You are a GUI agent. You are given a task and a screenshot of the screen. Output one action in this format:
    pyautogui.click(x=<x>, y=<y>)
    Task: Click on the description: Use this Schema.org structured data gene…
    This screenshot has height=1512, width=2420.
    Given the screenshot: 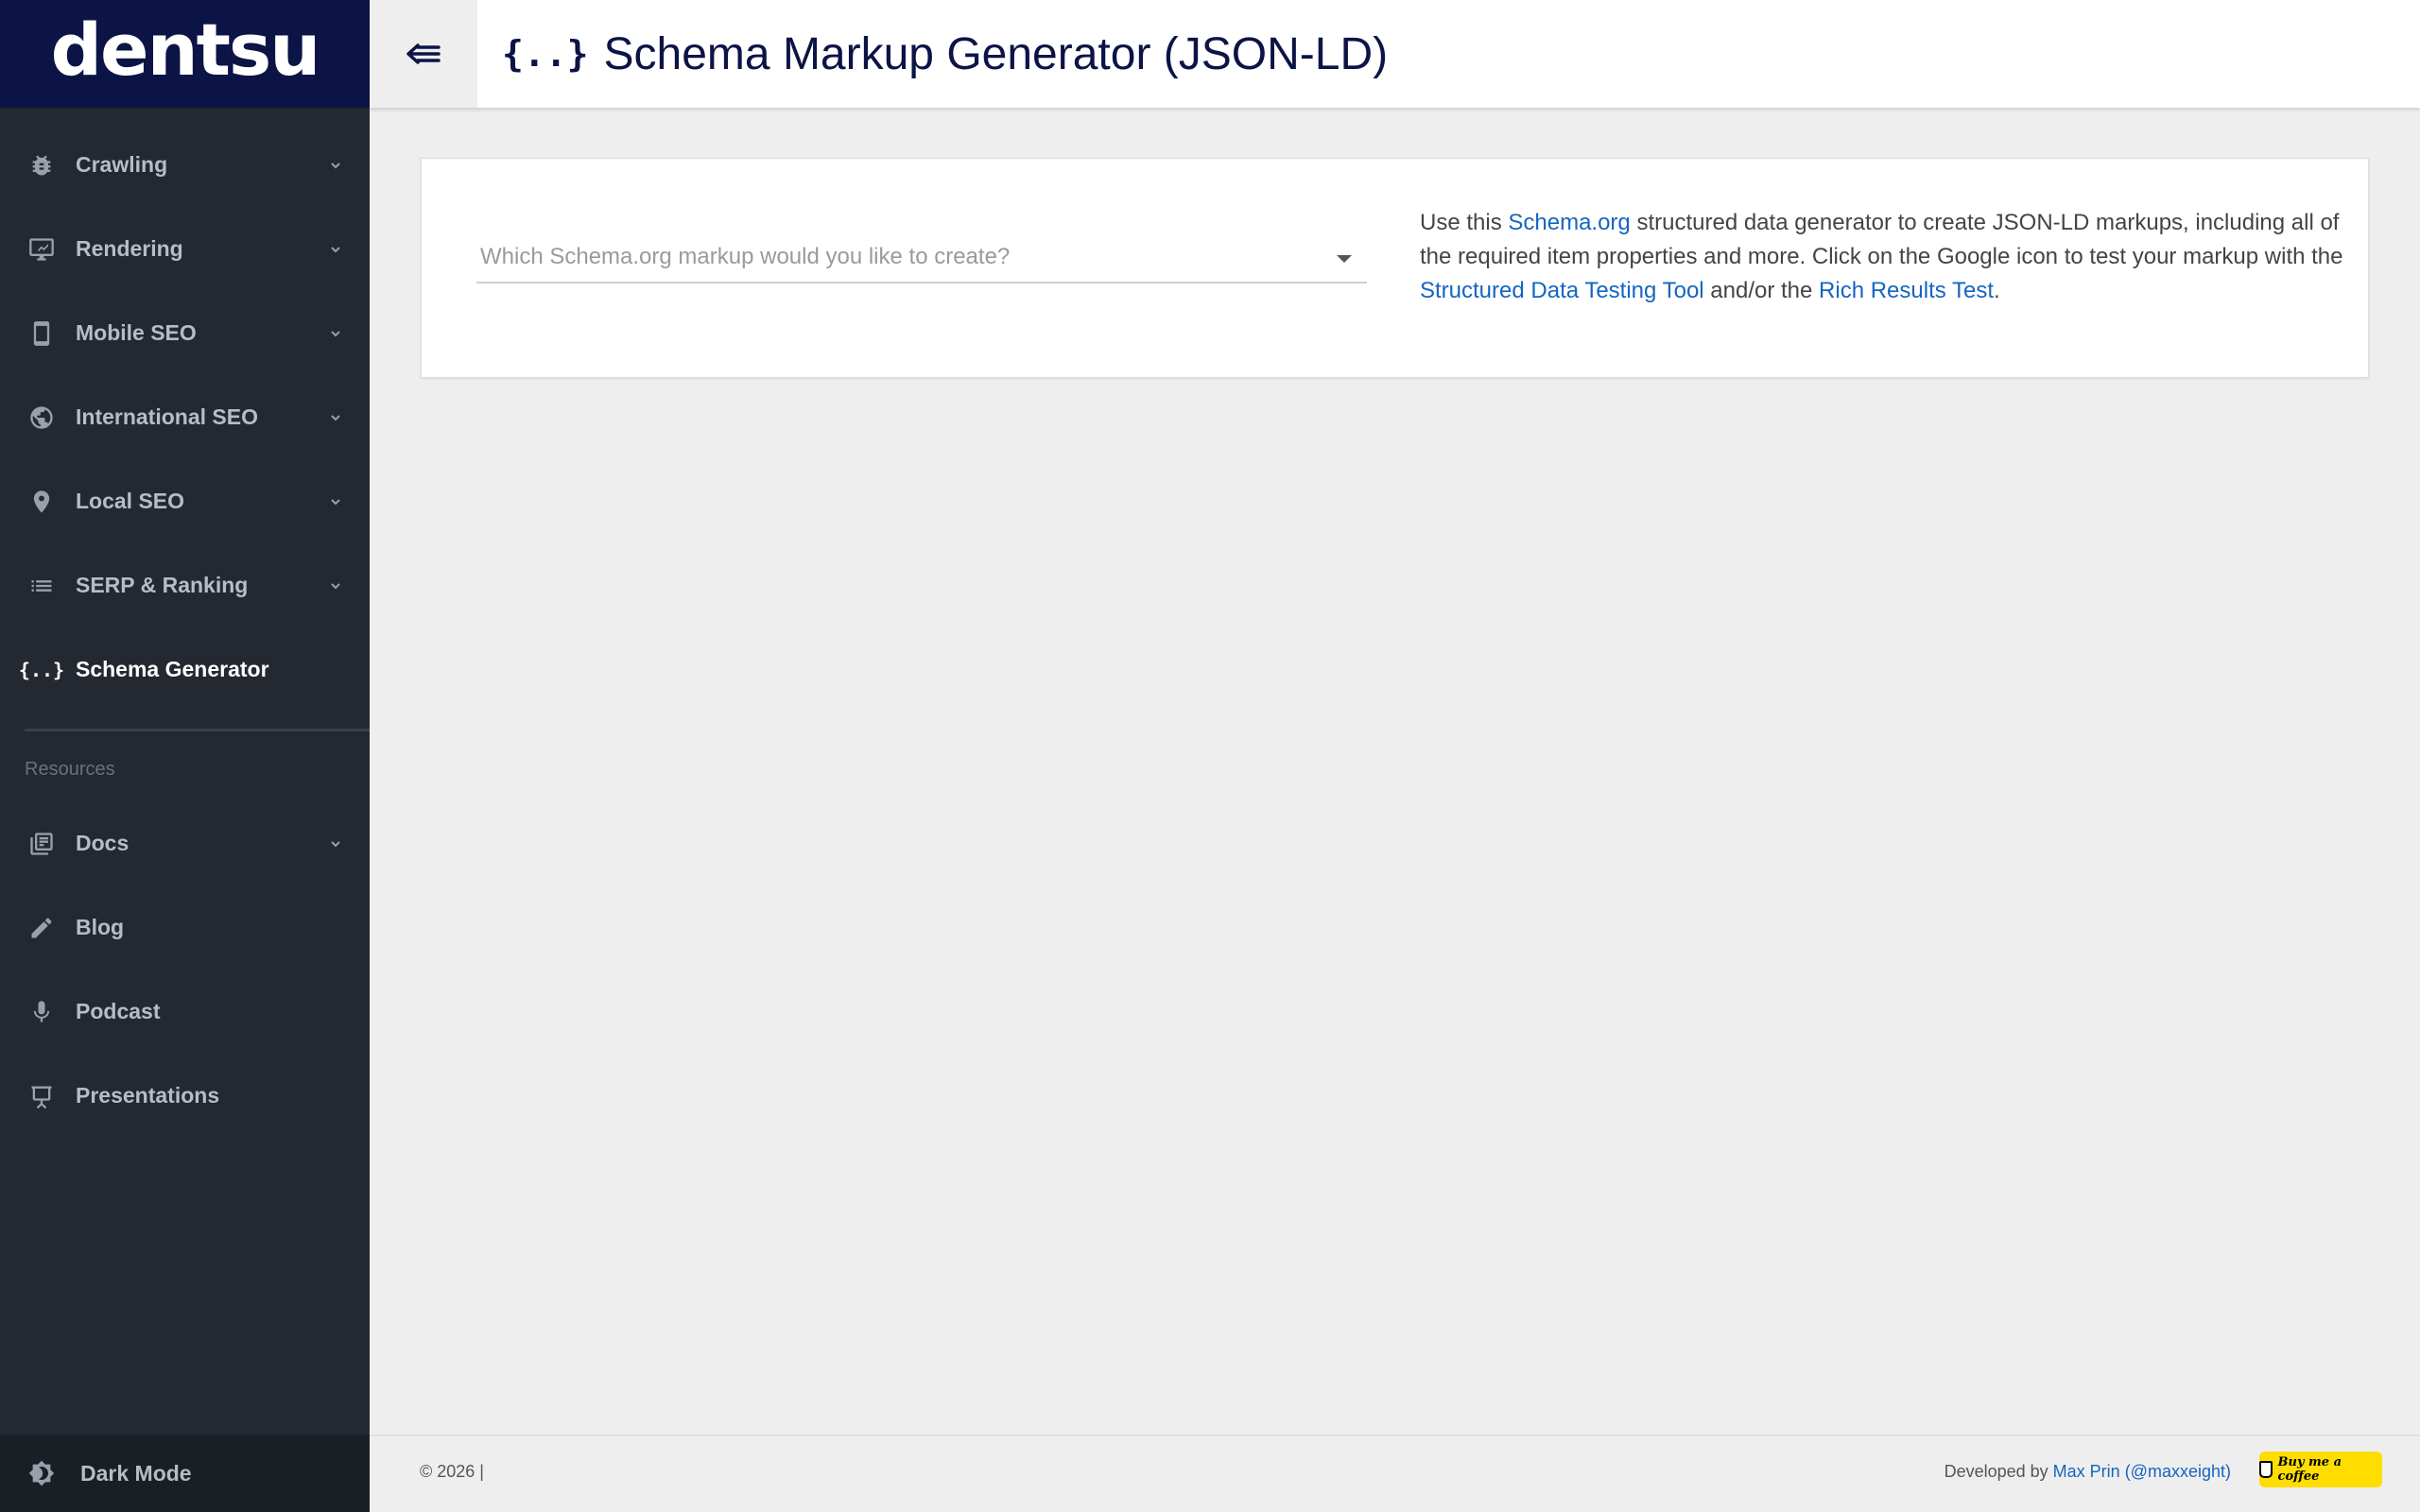 What is the action you would take?
    pyautogui.click(x=1883, y=257)
    